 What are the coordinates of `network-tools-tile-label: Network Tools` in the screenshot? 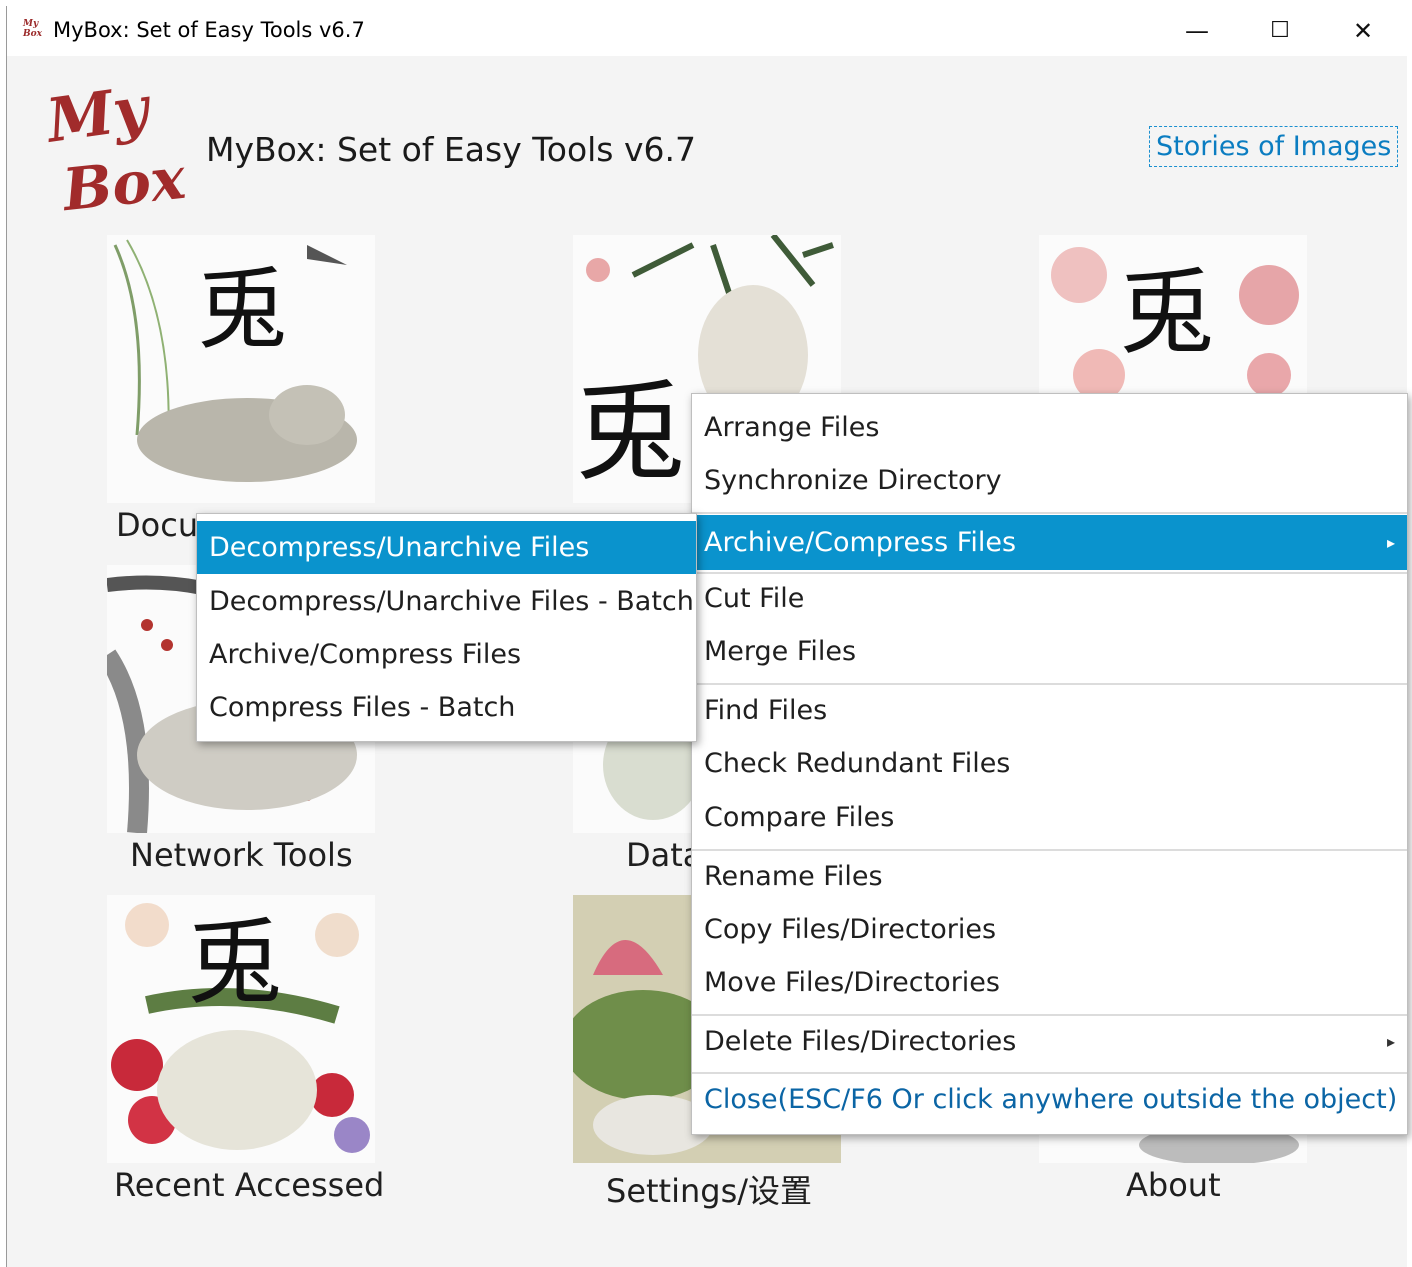 It's located at (241, 855).